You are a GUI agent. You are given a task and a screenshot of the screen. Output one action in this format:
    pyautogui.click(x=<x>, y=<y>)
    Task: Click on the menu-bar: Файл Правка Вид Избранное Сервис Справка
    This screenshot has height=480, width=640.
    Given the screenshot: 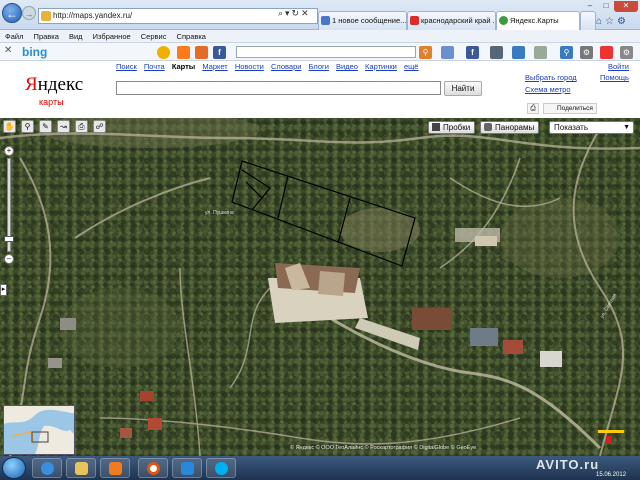 What is the action you would take?
    pyautogui.click(x=320, y=36)
    